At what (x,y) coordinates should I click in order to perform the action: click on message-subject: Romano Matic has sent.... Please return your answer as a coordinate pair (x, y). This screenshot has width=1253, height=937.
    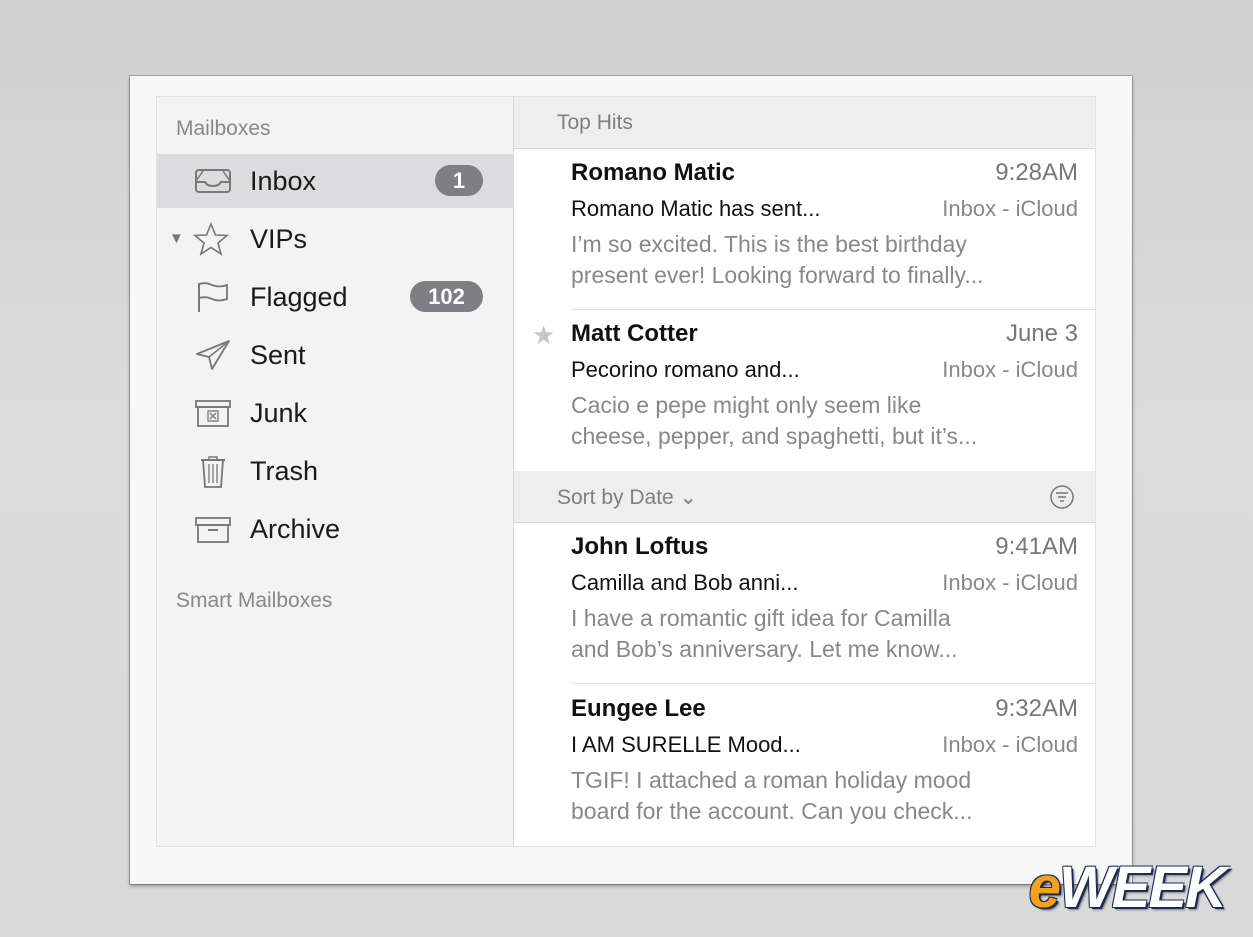
    Looking at the image, I should click on (696, 208).